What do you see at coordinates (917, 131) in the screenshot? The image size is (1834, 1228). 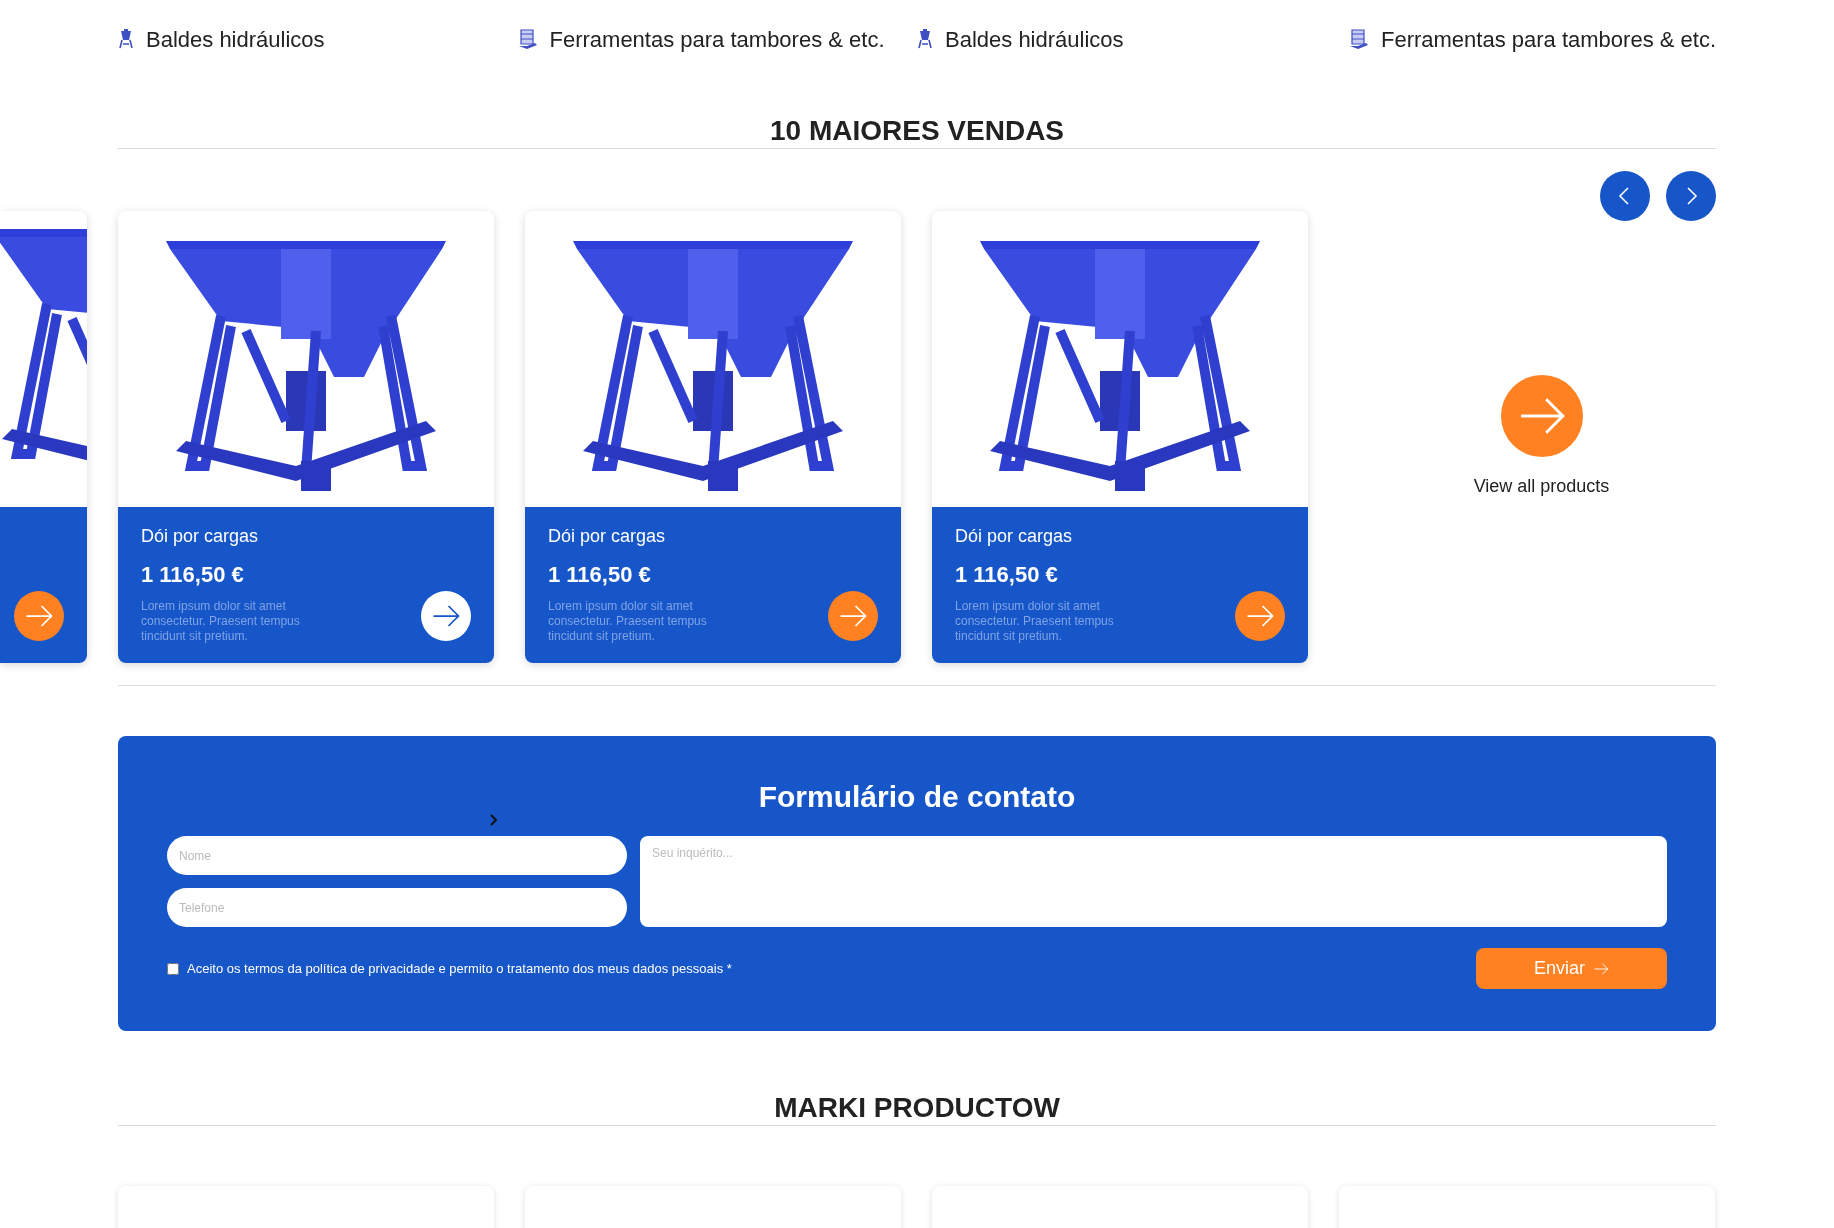 I see `section-heading: 10 MAIORES VENDAS` at bounding box center [917, 131].